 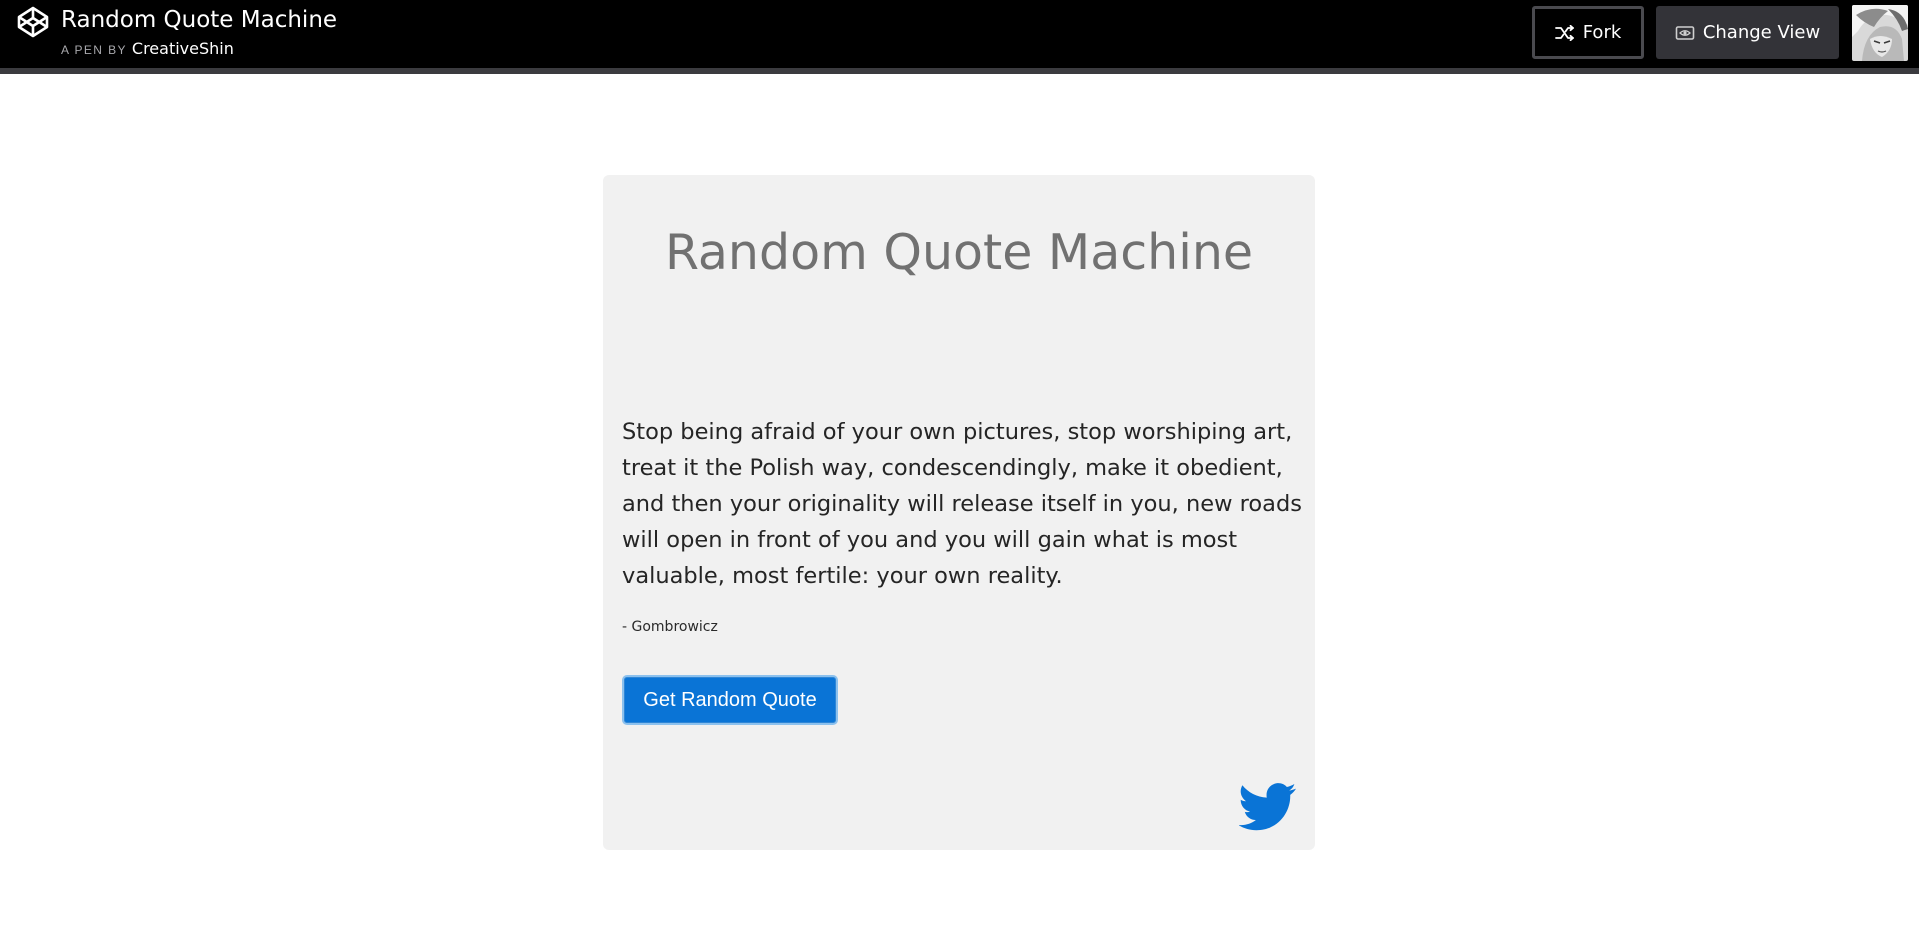 What do you see at coordinates (1267, 807) in the screenshot?
I see `tweet-quote-link` at bounding box center [1267, 807].